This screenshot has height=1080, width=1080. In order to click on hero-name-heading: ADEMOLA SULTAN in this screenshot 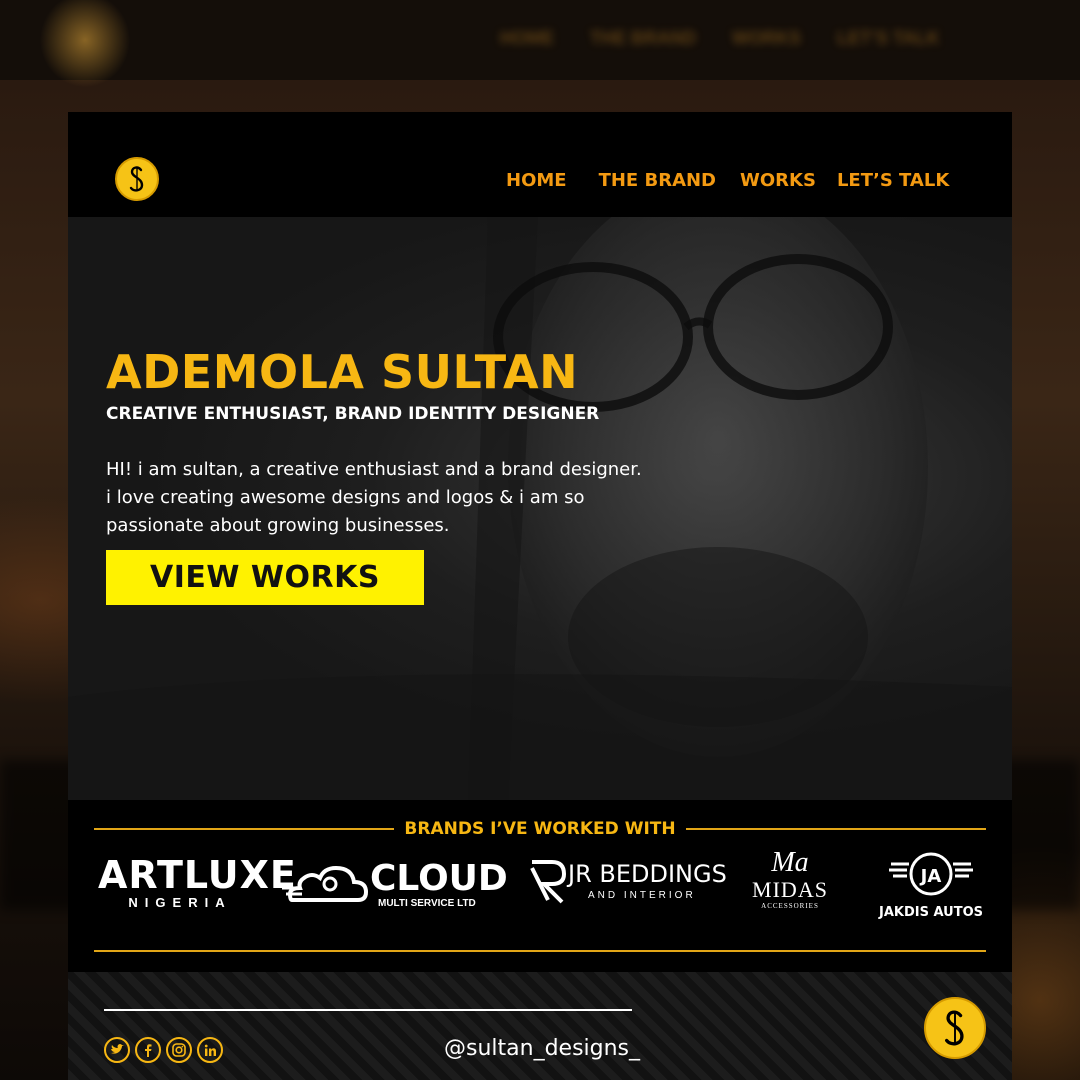, I will do `click(342, 372)`.